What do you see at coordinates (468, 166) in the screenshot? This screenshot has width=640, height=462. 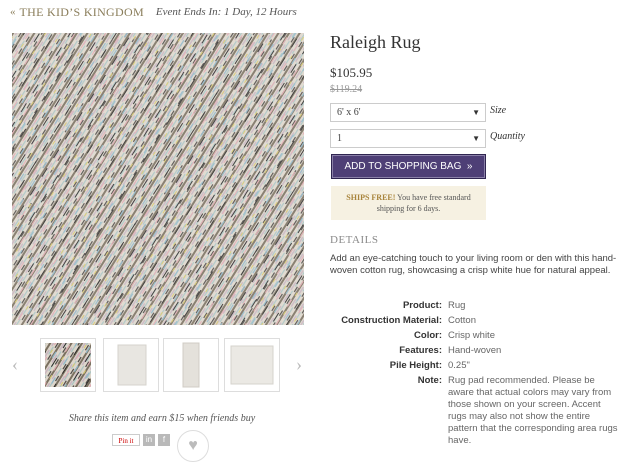 I see `double-chevron-right-icon: »` at bounding box center [468, 166].